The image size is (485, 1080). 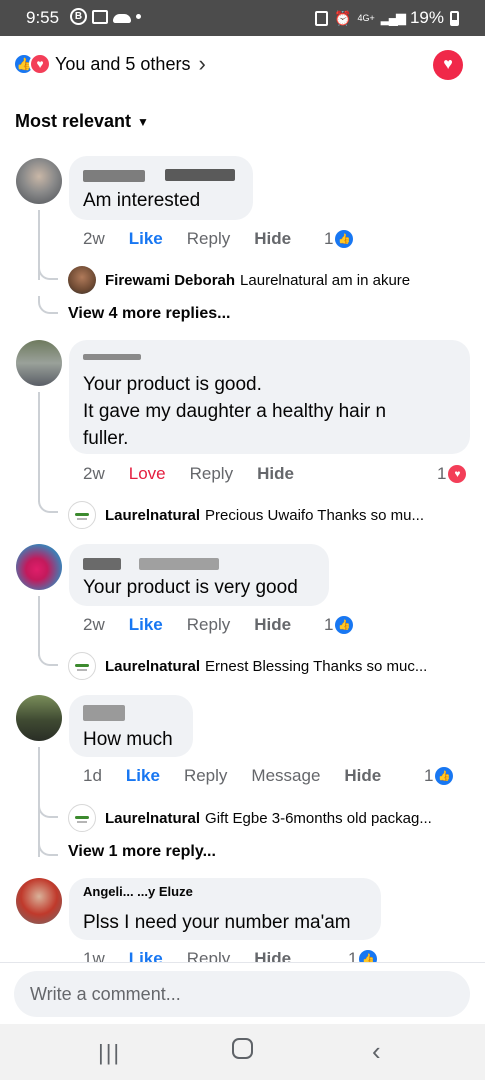 I want to click on notification-icons: B, so click(x=105, y=16).